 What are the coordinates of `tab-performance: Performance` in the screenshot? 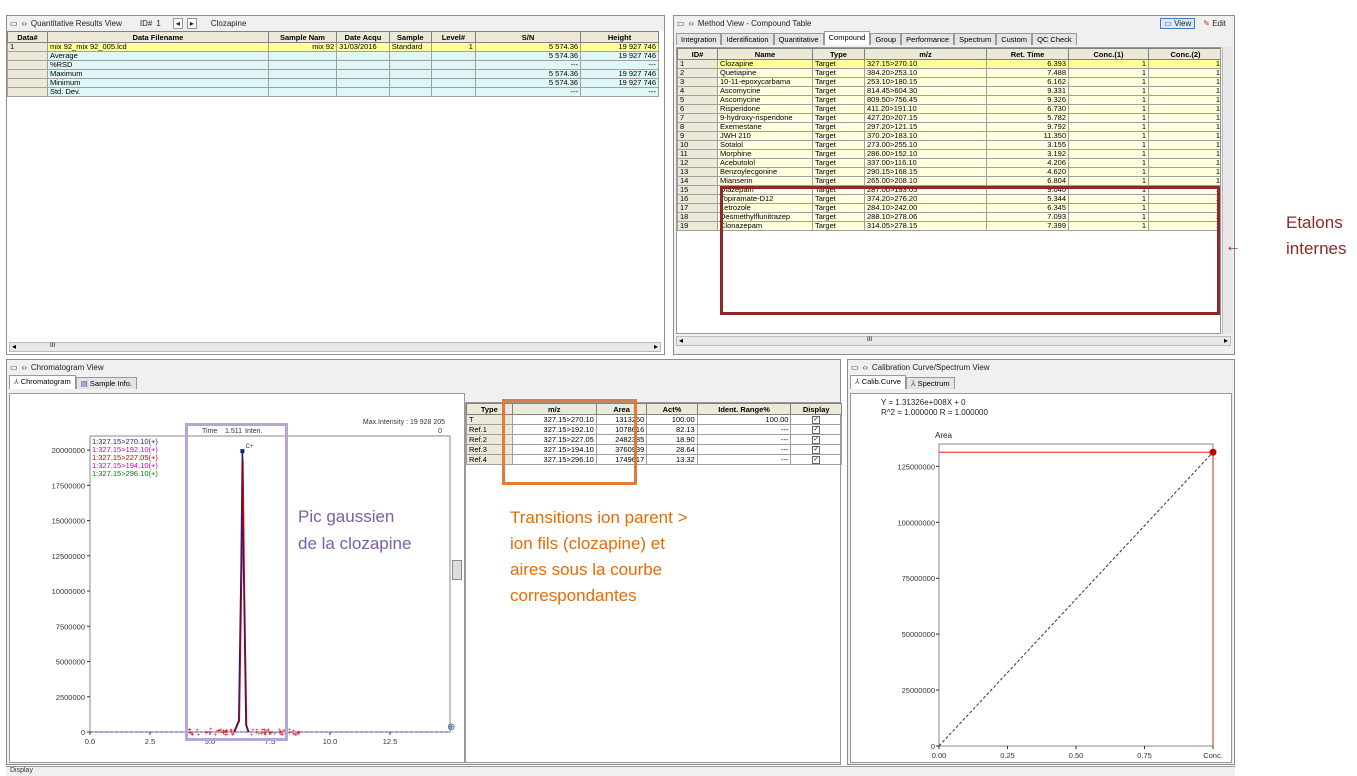 It's located at (927, 39).